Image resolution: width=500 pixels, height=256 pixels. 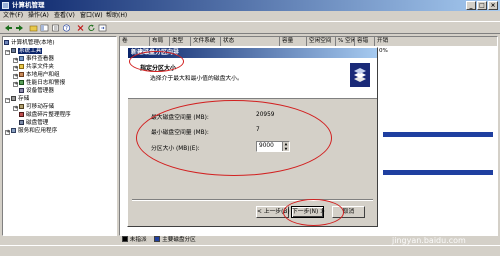 I want to click on tree-item-label: 磁盘碎片整理程序, so click(x=48, y=115).